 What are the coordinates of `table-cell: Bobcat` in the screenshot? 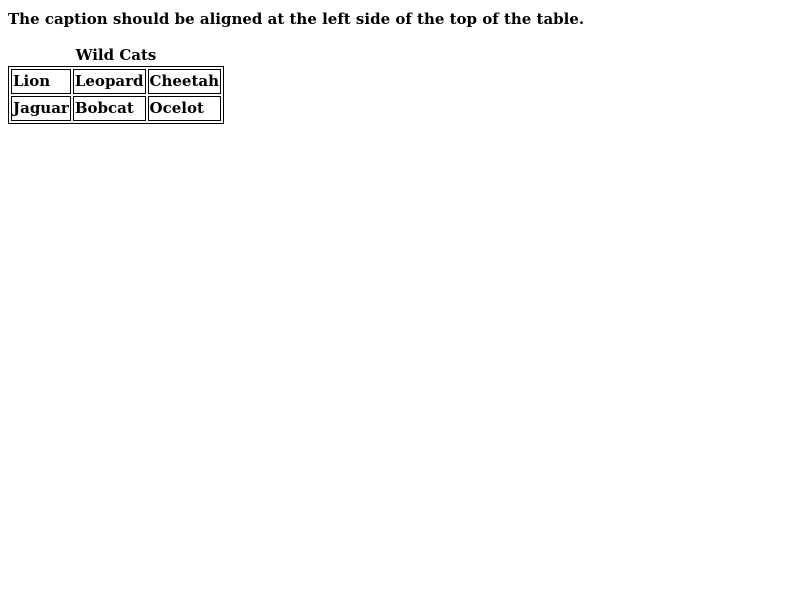 It's located at (109, 108).